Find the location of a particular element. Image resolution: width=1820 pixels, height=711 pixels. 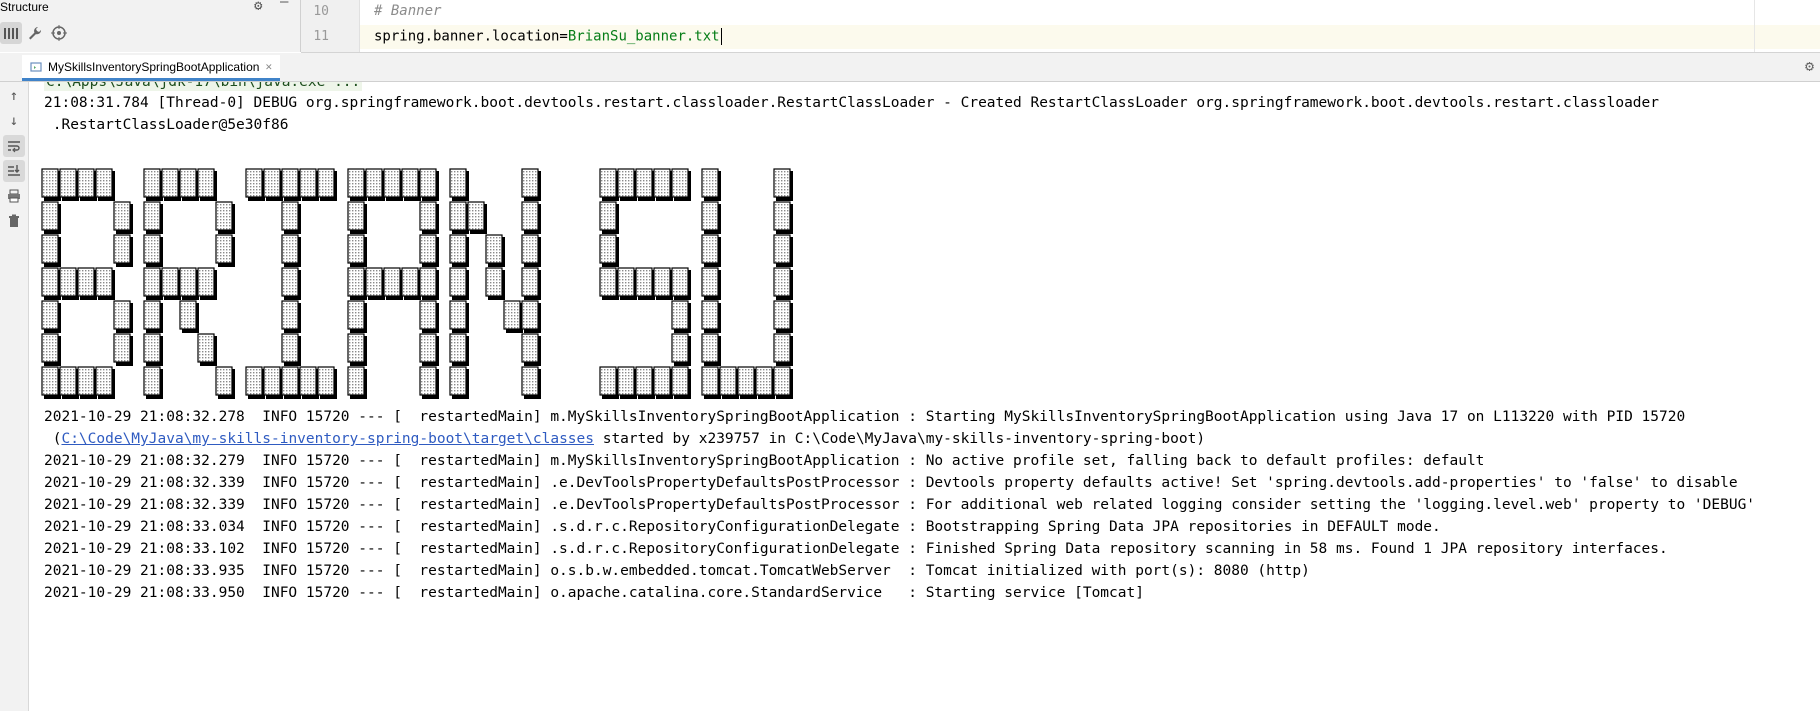

property-value: BrianSu_banner.txt is located at coordinates (643, 36).